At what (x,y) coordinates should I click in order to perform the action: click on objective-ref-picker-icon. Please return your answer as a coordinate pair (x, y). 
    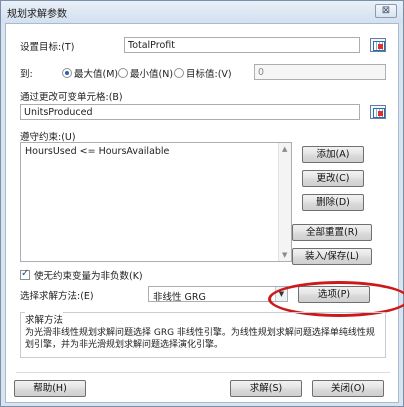
    Looking at the image, I should click on (378, 45).